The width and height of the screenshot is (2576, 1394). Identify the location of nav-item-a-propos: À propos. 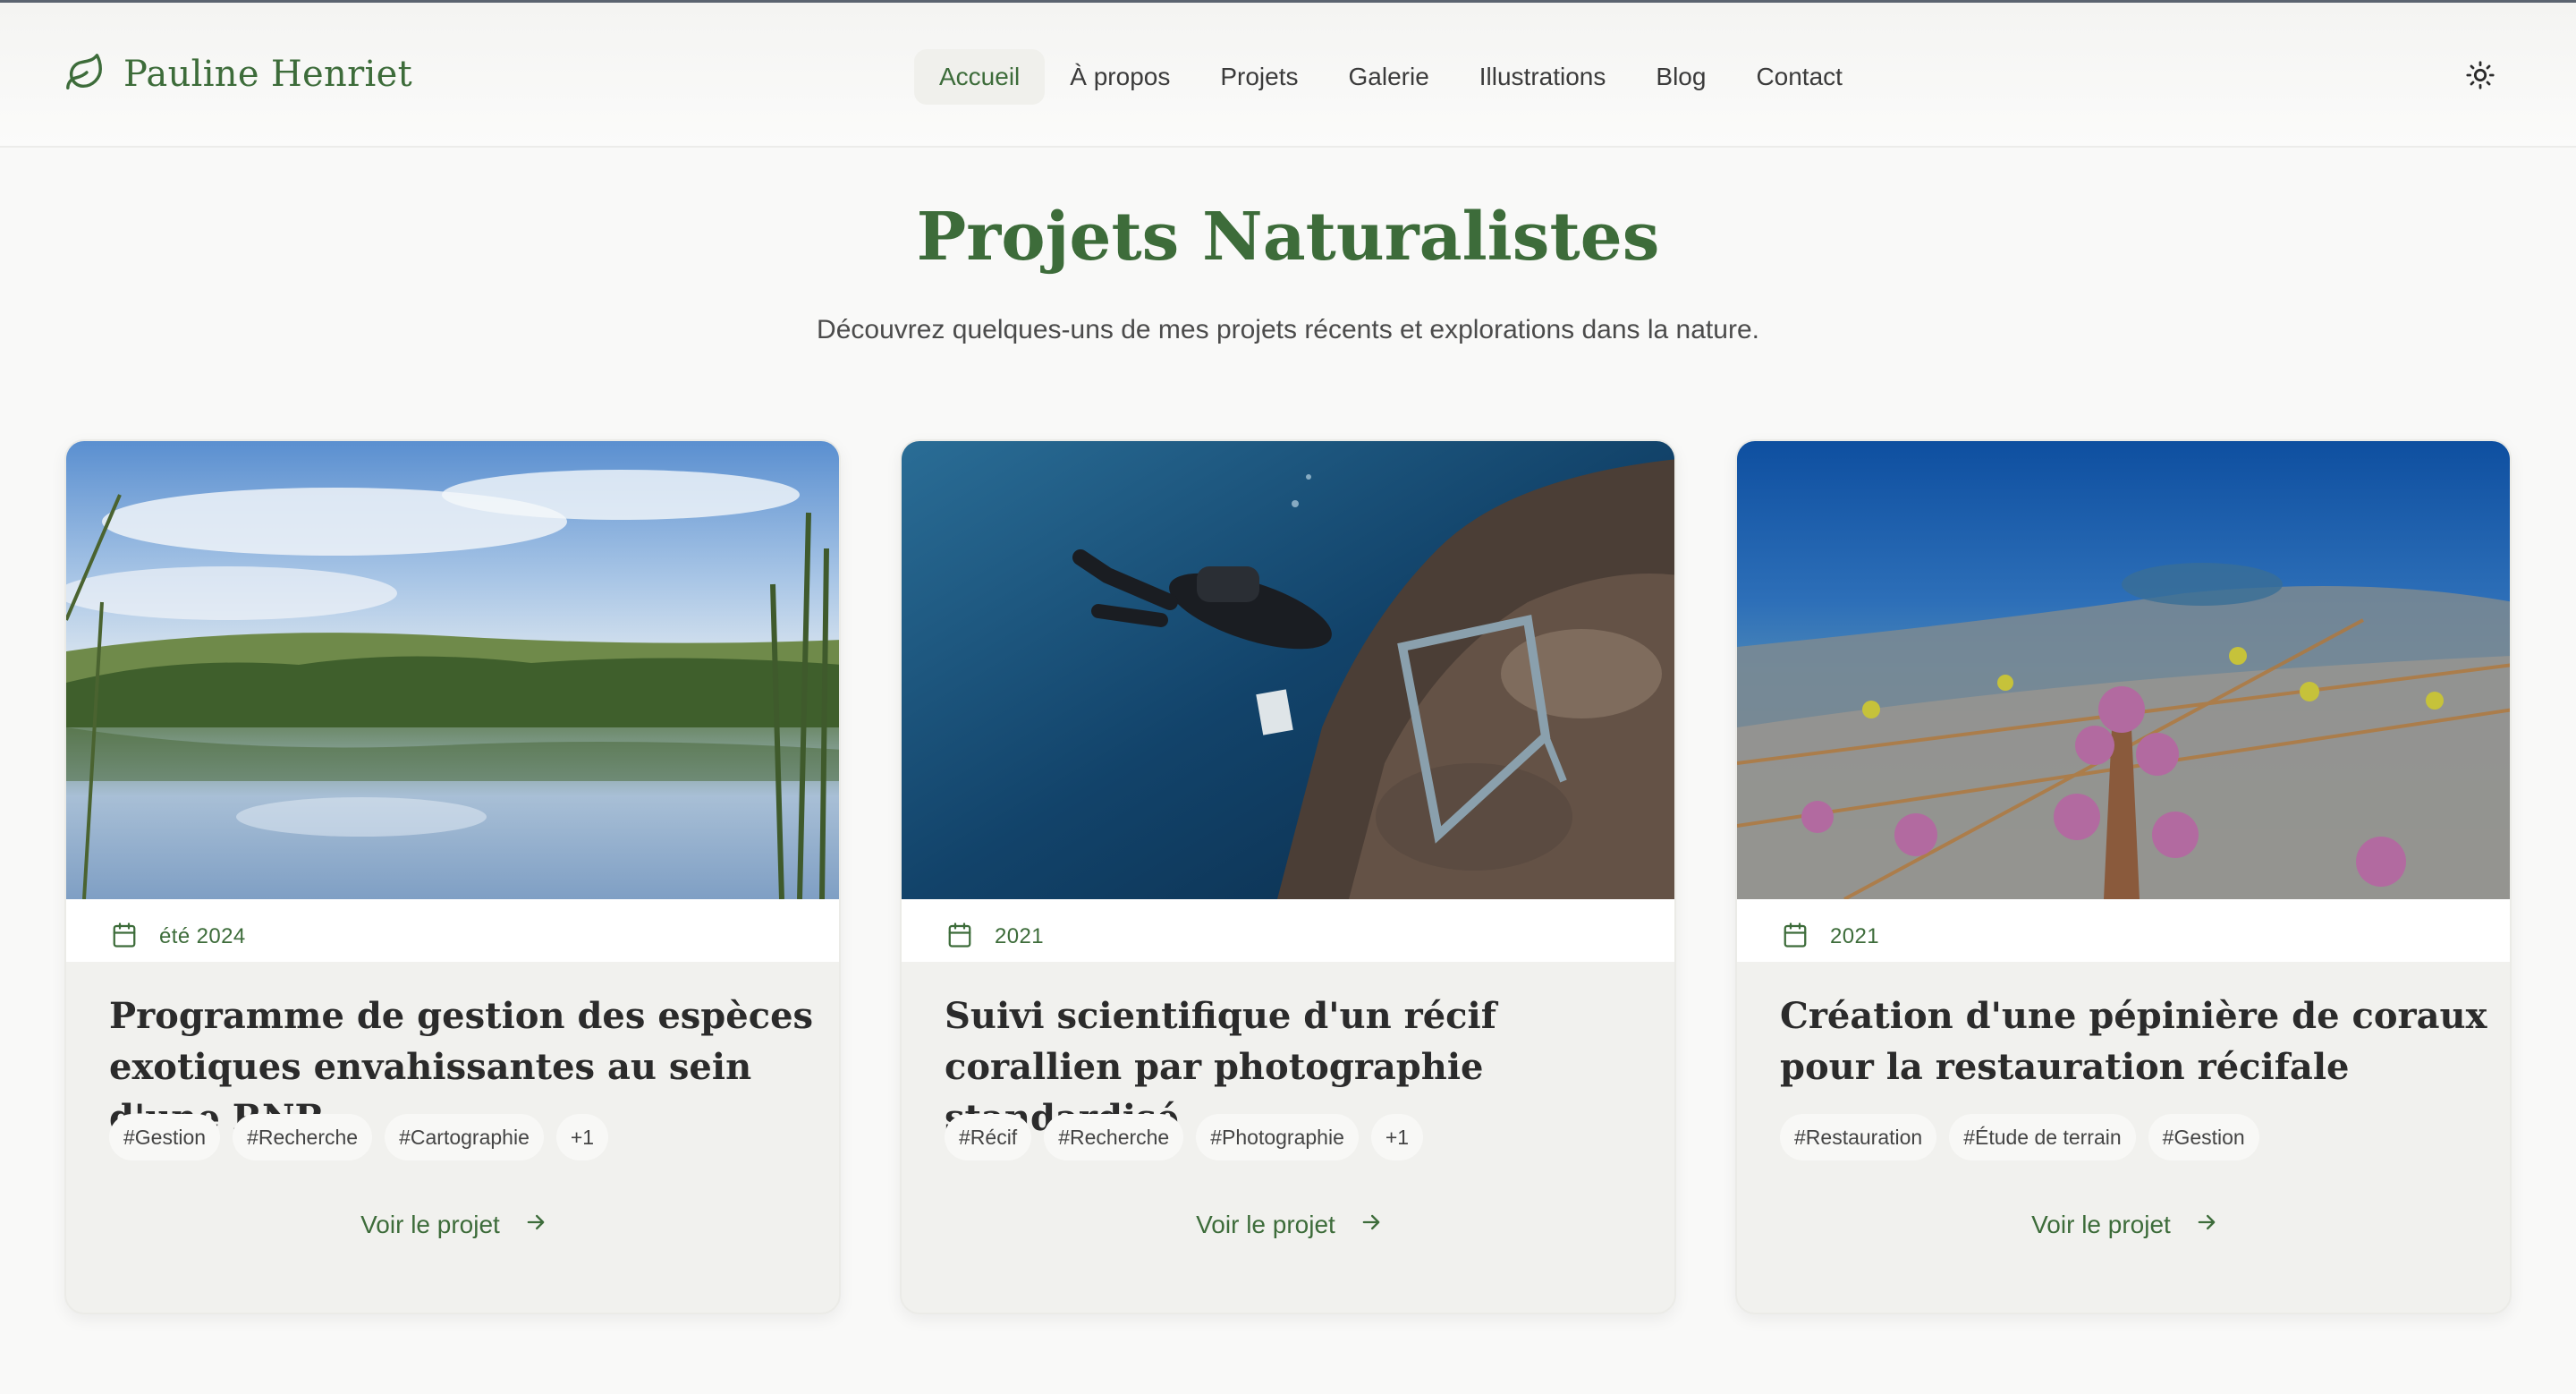
(1120, 77).